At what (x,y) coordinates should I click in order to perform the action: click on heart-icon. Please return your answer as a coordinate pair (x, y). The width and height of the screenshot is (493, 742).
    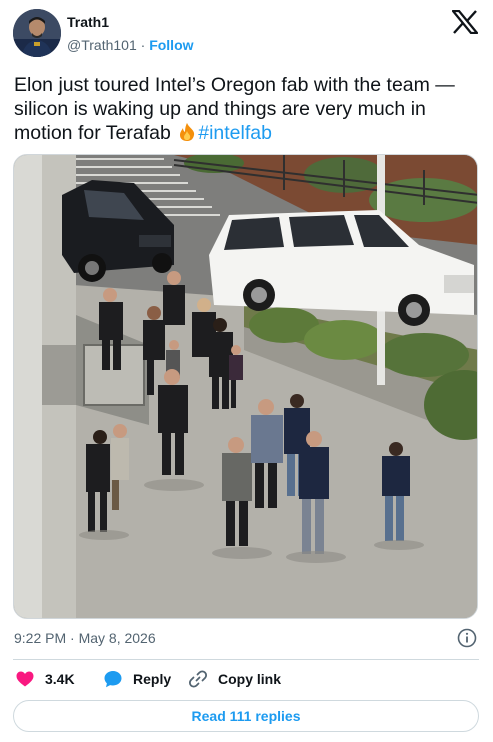
    Looking at the image, I should click on (25, 679).